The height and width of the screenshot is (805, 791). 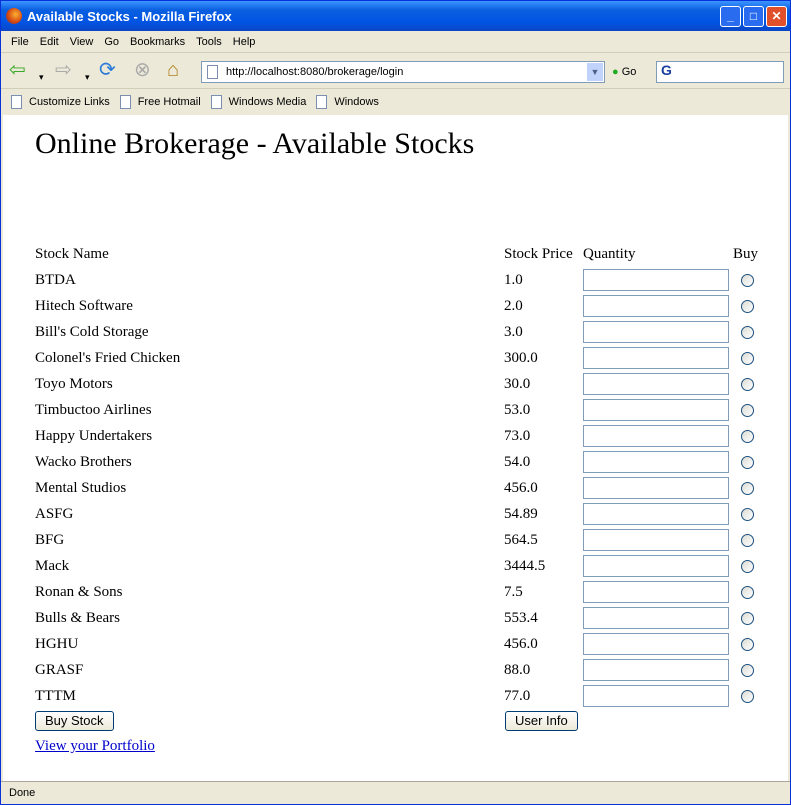 What do you see at coordinates (513, 305) in the screenshot?
I see `stock-price: 2.0` at bounding box center [513, 305].